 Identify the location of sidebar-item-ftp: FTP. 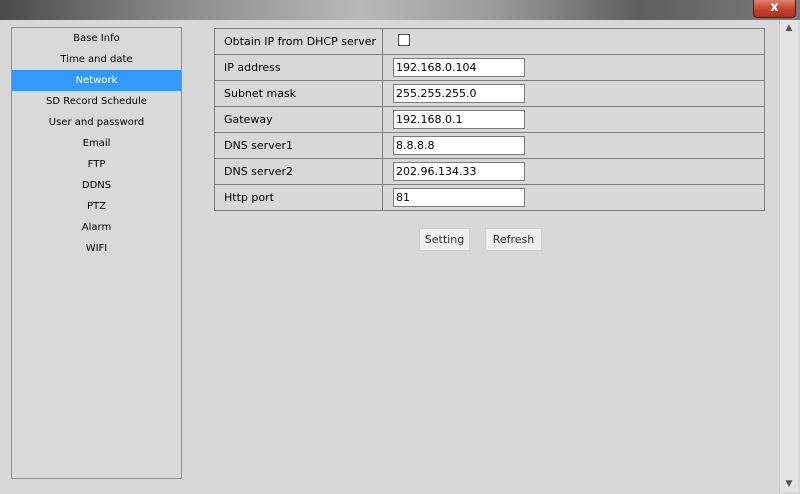
(96, 164).